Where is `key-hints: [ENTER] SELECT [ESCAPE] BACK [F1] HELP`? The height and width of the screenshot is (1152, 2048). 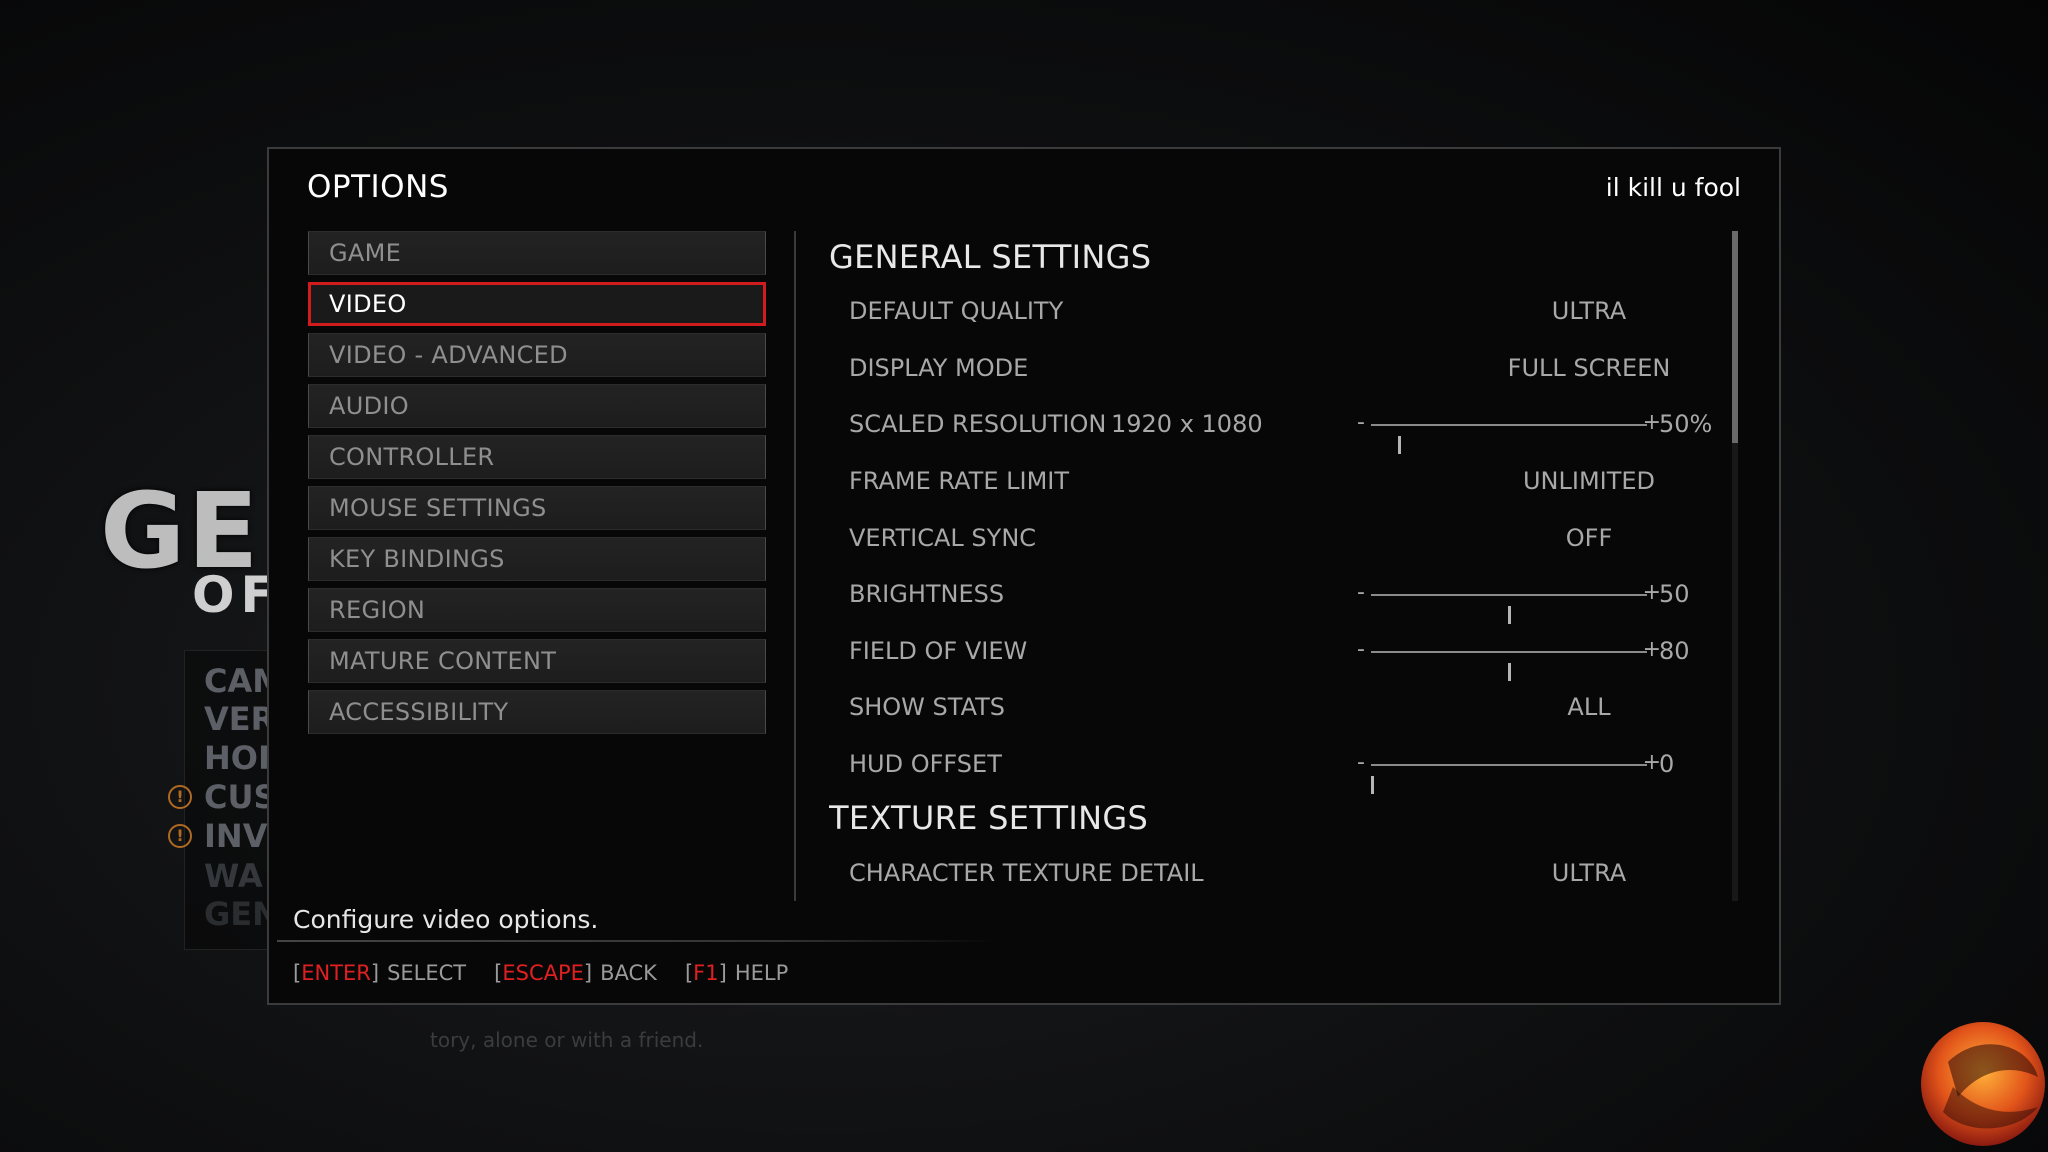
key-hints: [ENTER] SELECT [ESCAPE] BACK [F1] HELP is located at coordinates (540, 973).